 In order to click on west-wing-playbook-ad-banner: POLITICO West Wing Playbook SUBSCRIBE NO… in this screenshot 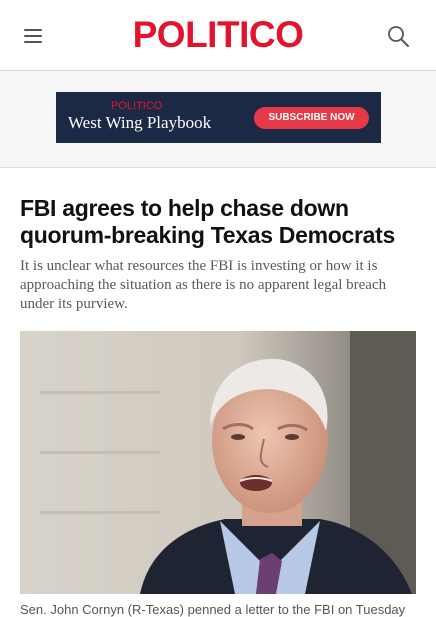, I will do `click(218, 117)`.